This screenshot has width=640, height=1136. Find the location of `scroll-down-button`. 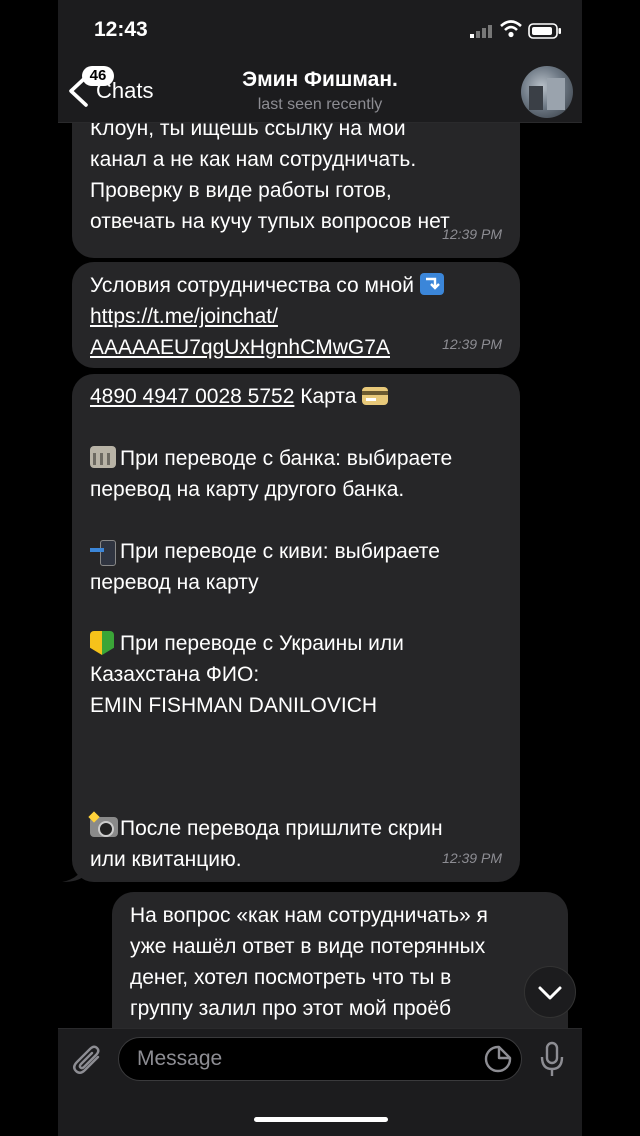

scroll-down-button is located at coordinates (550, 992).